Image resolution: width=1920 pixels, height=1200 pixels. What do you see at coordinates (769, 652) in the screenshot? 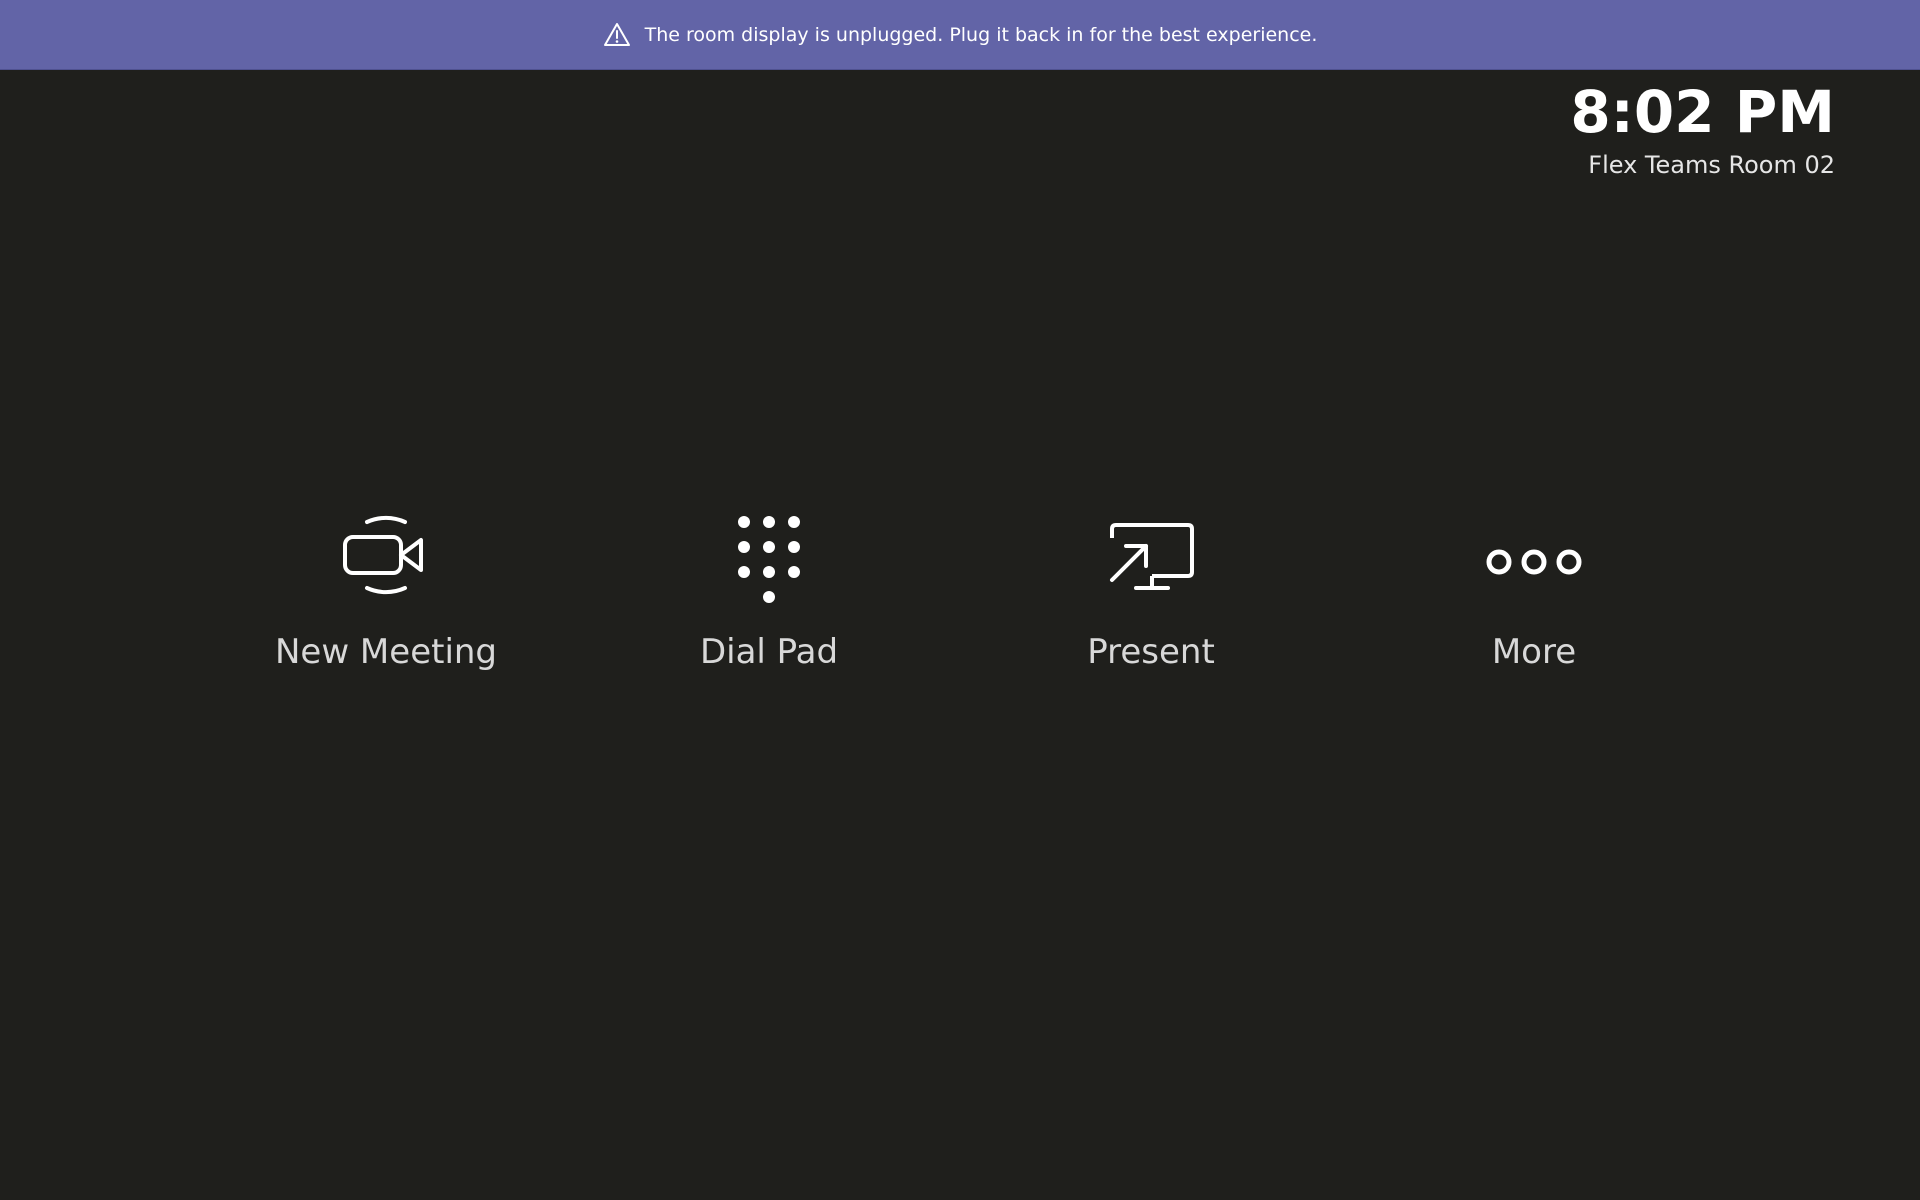
I see `dial-pad-label: Dial Pad` at bounding box center [769, 652].